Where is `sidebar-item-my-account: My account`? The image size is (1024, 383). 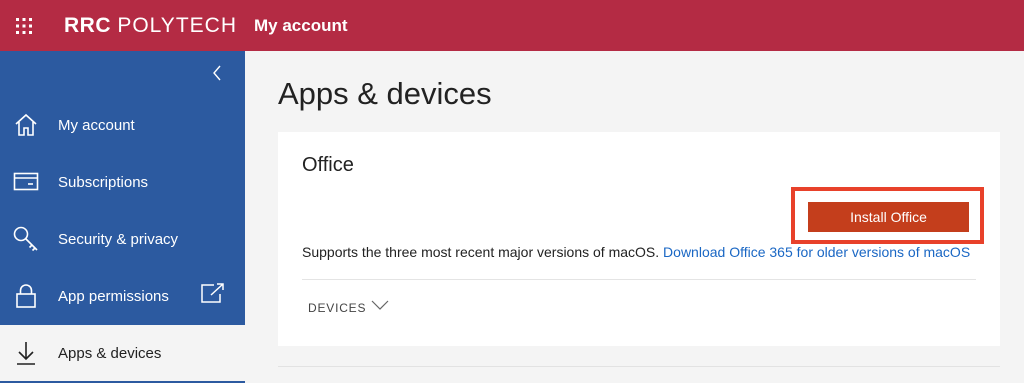
sidebar-item-my-account: My account is located at coordinates (122, 125).